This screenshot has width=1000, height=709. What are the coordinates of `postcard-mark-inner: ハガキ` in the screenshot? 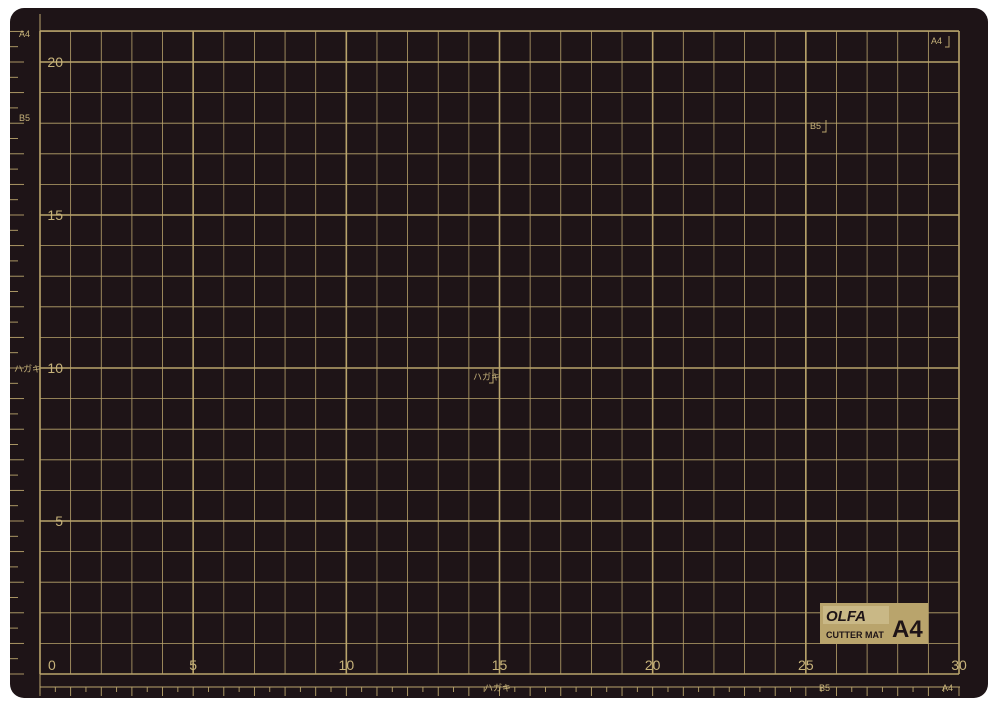 It's located at (486, 377).